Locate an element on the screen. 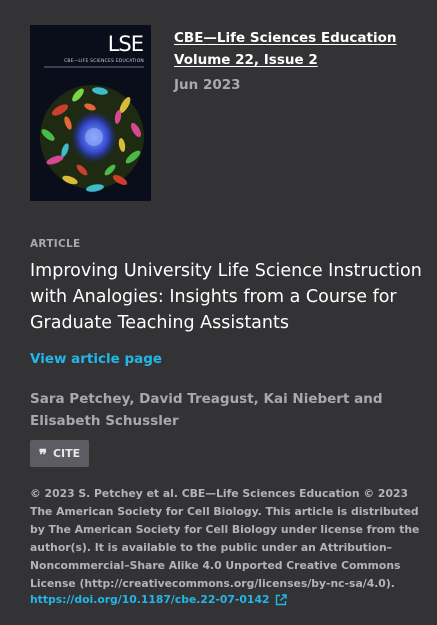 This screenshot has height=625, width=437. cover-journal-abbrev: LSE is located at coordinates (125, 44).